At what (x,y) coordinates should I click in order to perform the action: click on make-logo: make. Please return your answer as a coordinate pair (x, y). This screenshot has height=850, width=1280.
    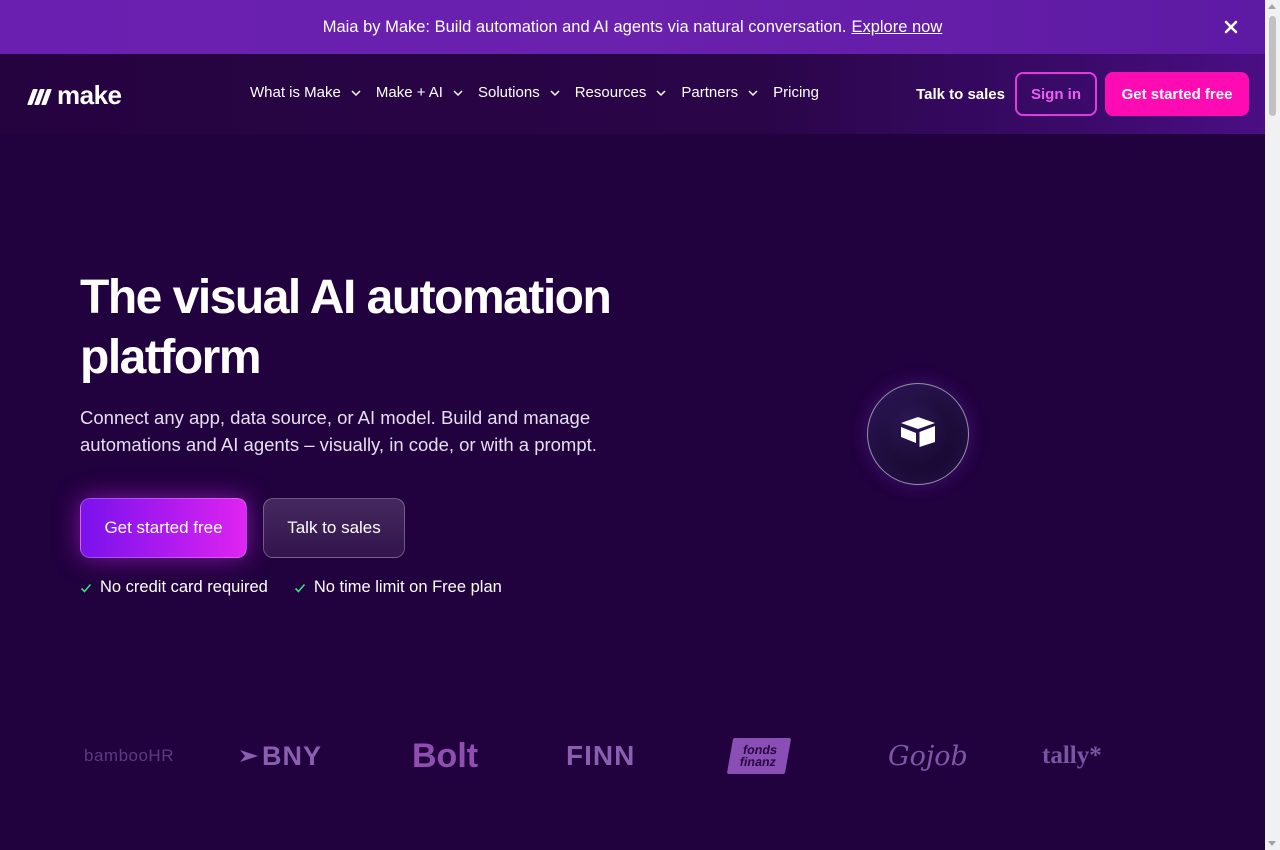
    Looking at the image, I should click on (74, 95).